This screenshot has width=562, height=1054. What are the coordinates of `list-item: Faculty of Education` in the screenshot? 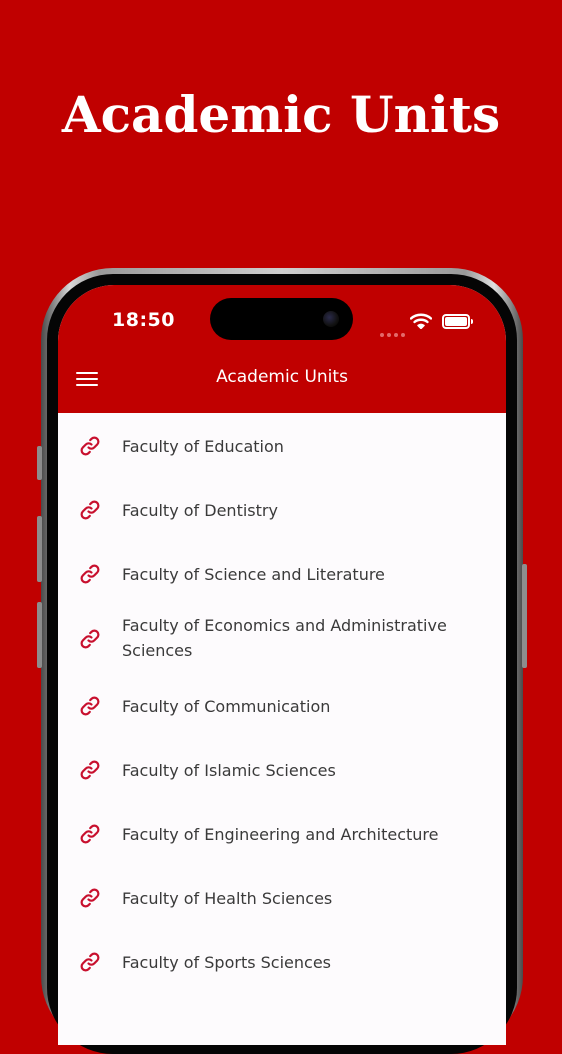 It's located at (282, 445).